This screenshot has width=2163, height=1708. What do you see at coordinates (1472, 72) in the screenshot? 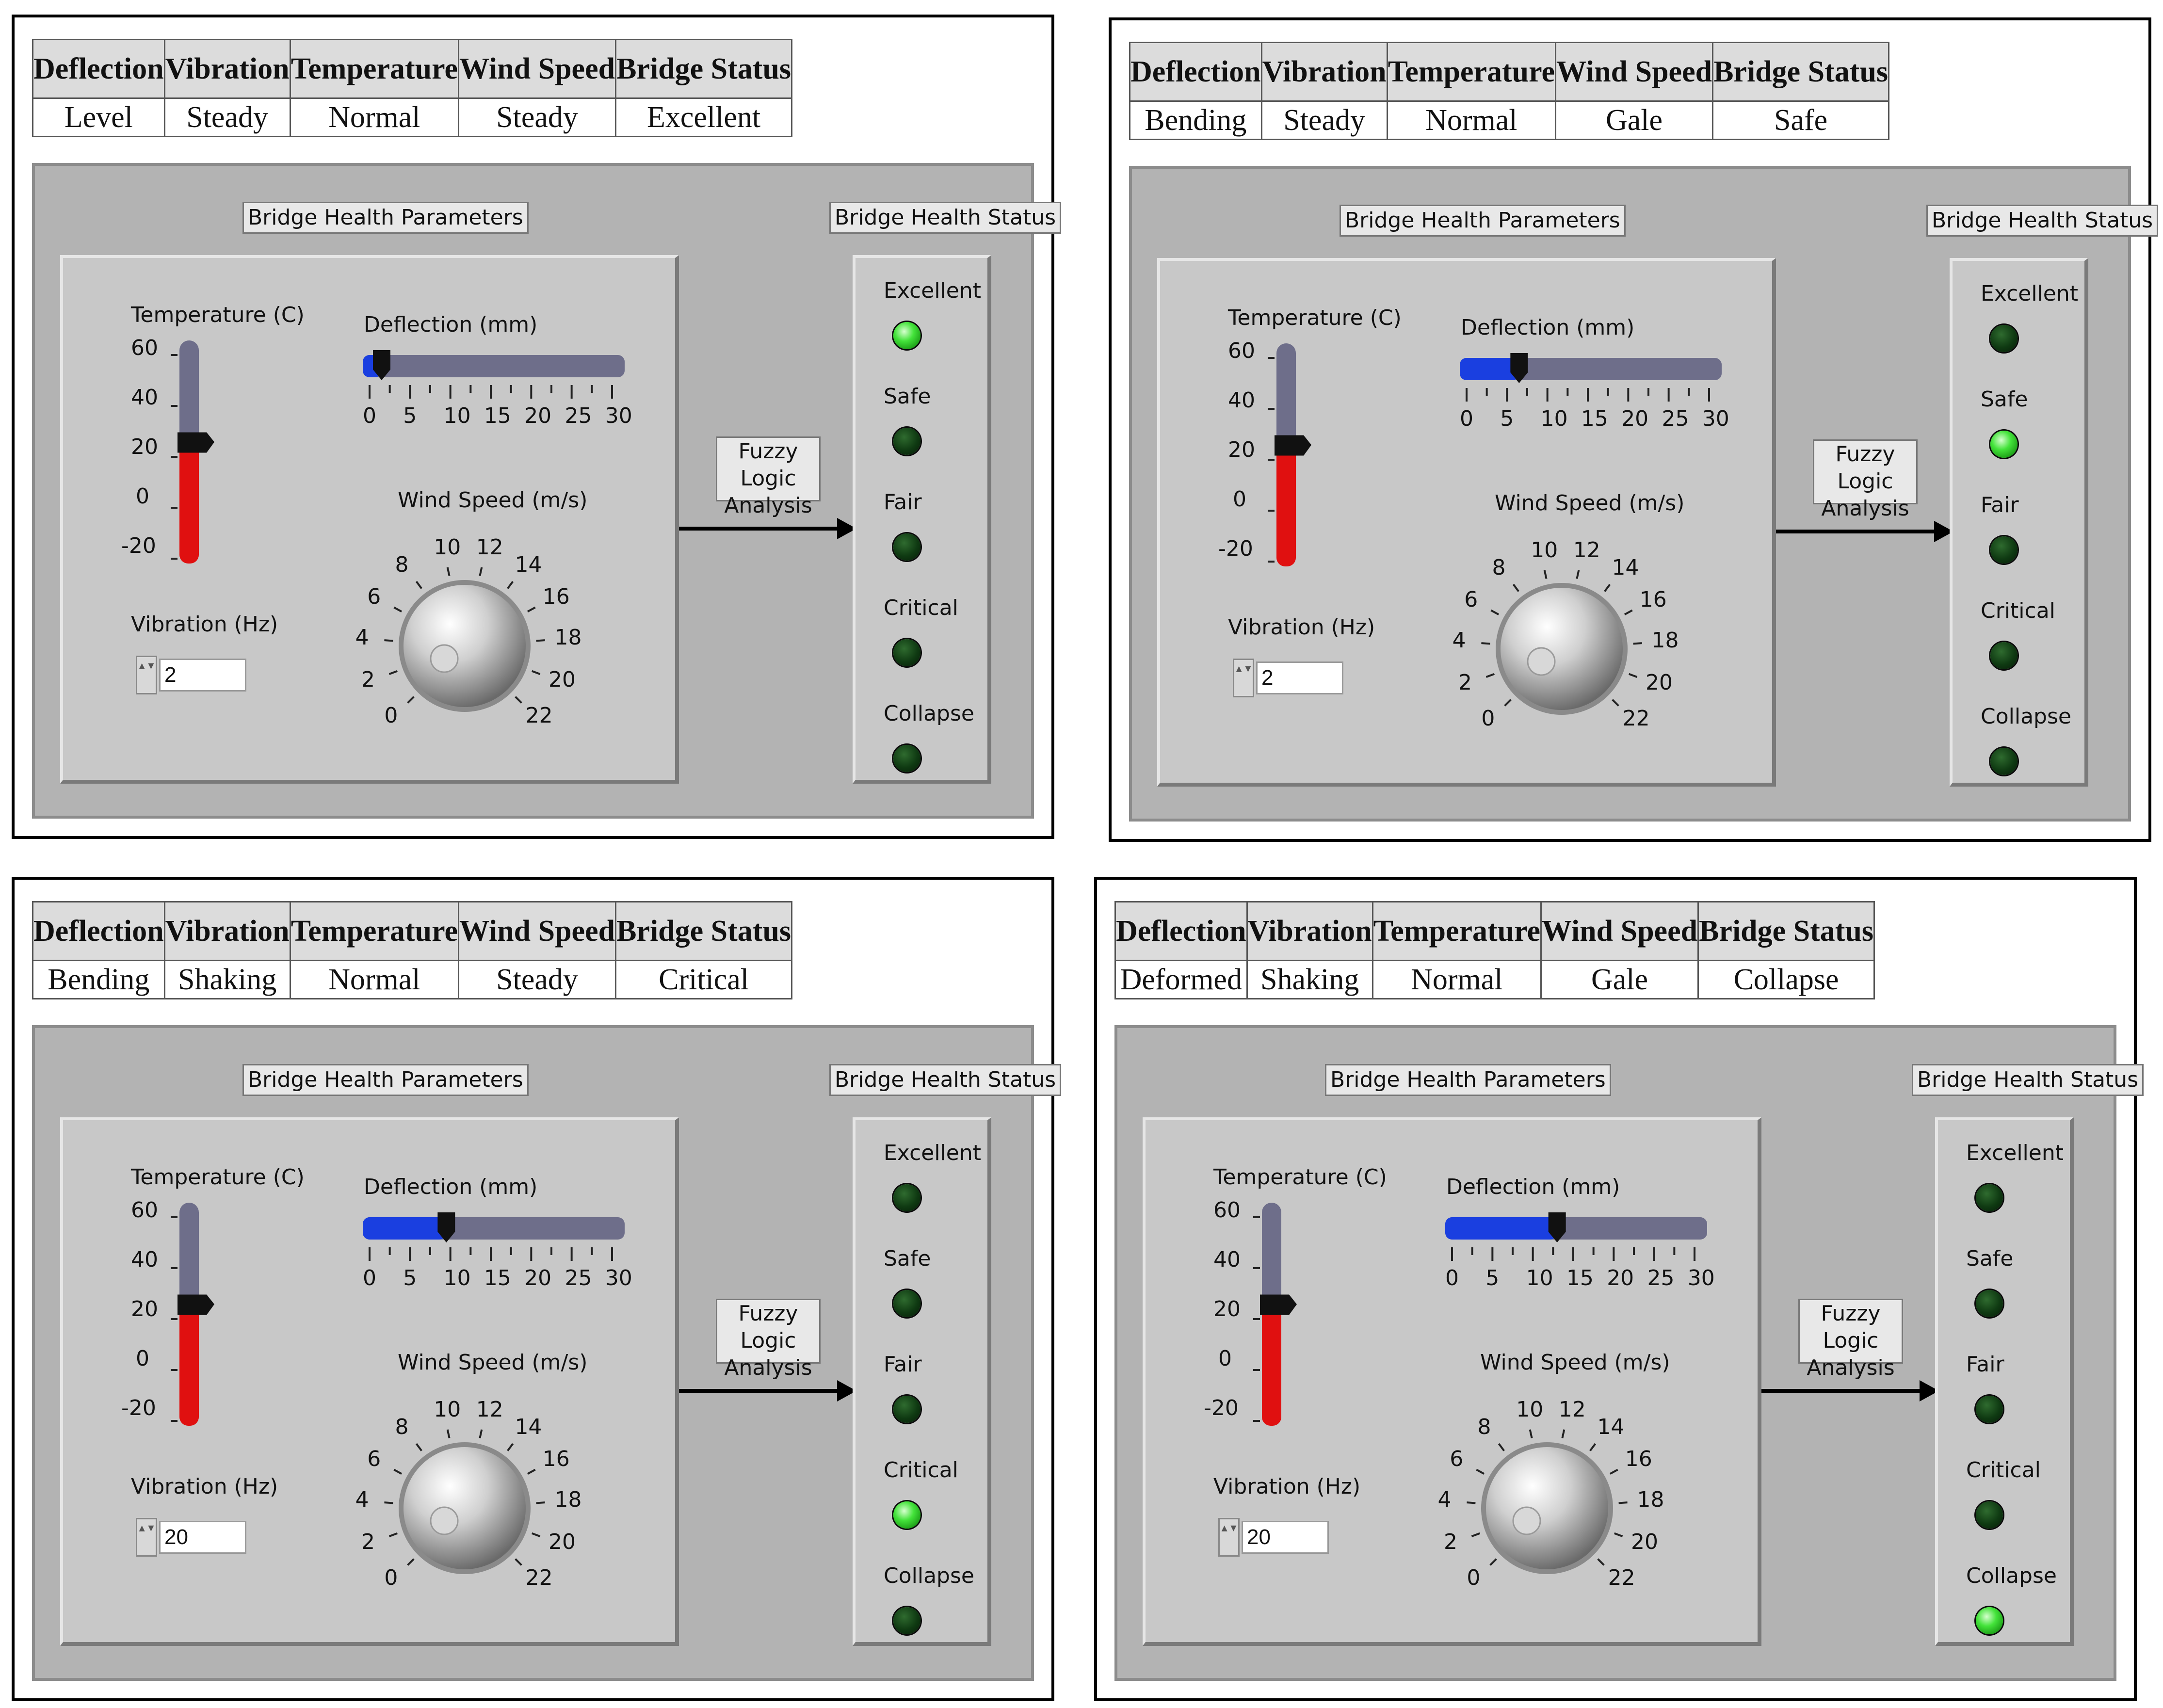
I see `column-header: Temperature` at bounding box center [1472, 72].